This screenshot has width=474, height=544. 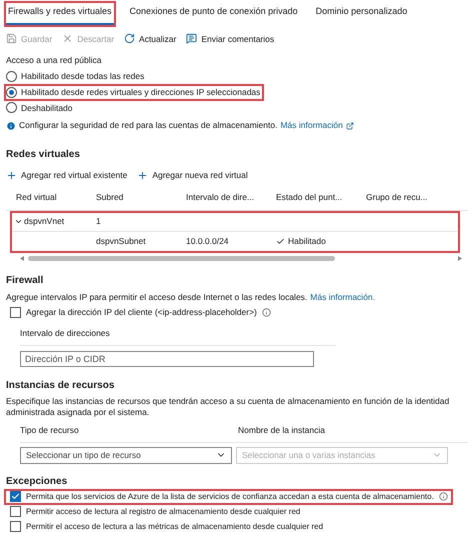 I want to click on section-description: Agregue intervalos IP para permitir el acceso desde Internet o las redes locales., so click(x=157, y=297).